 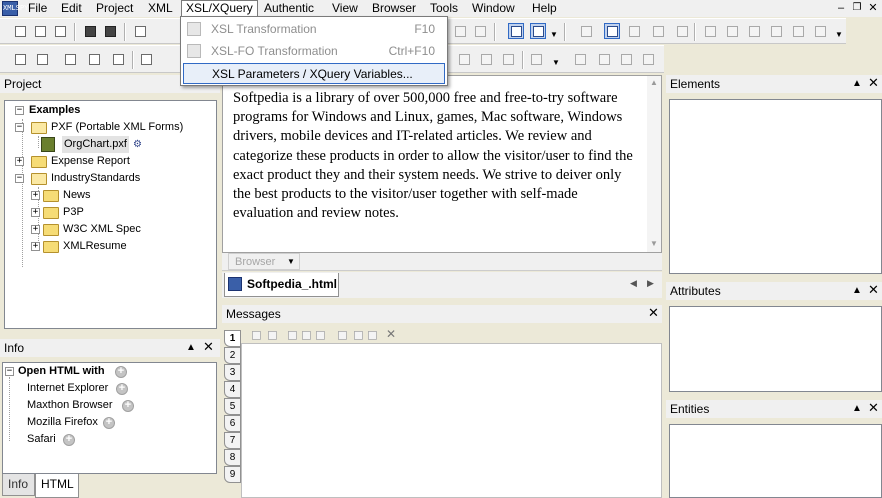 What do you see at coordinates (345, 8) in the screenshot?
I see `menu-view: View` at bounding box center [345, 8].